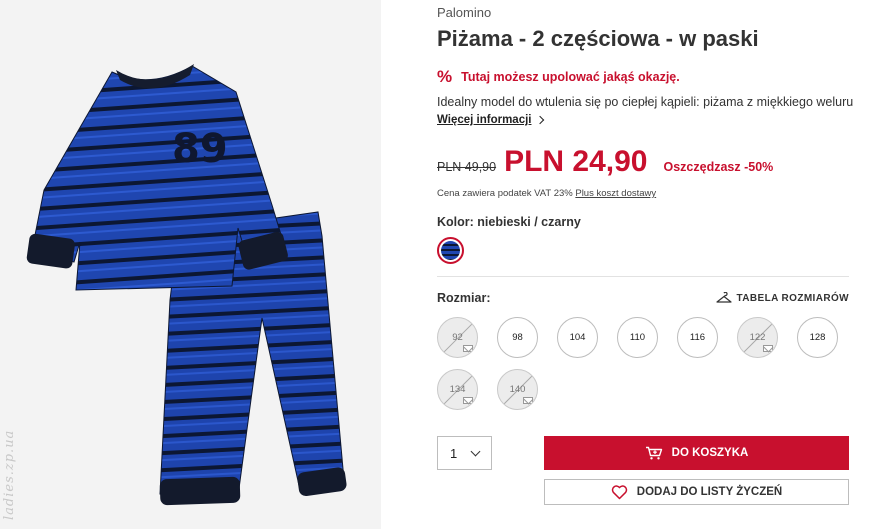  I want to click on more-info-link: Więcej informacji, so click(491, 120).